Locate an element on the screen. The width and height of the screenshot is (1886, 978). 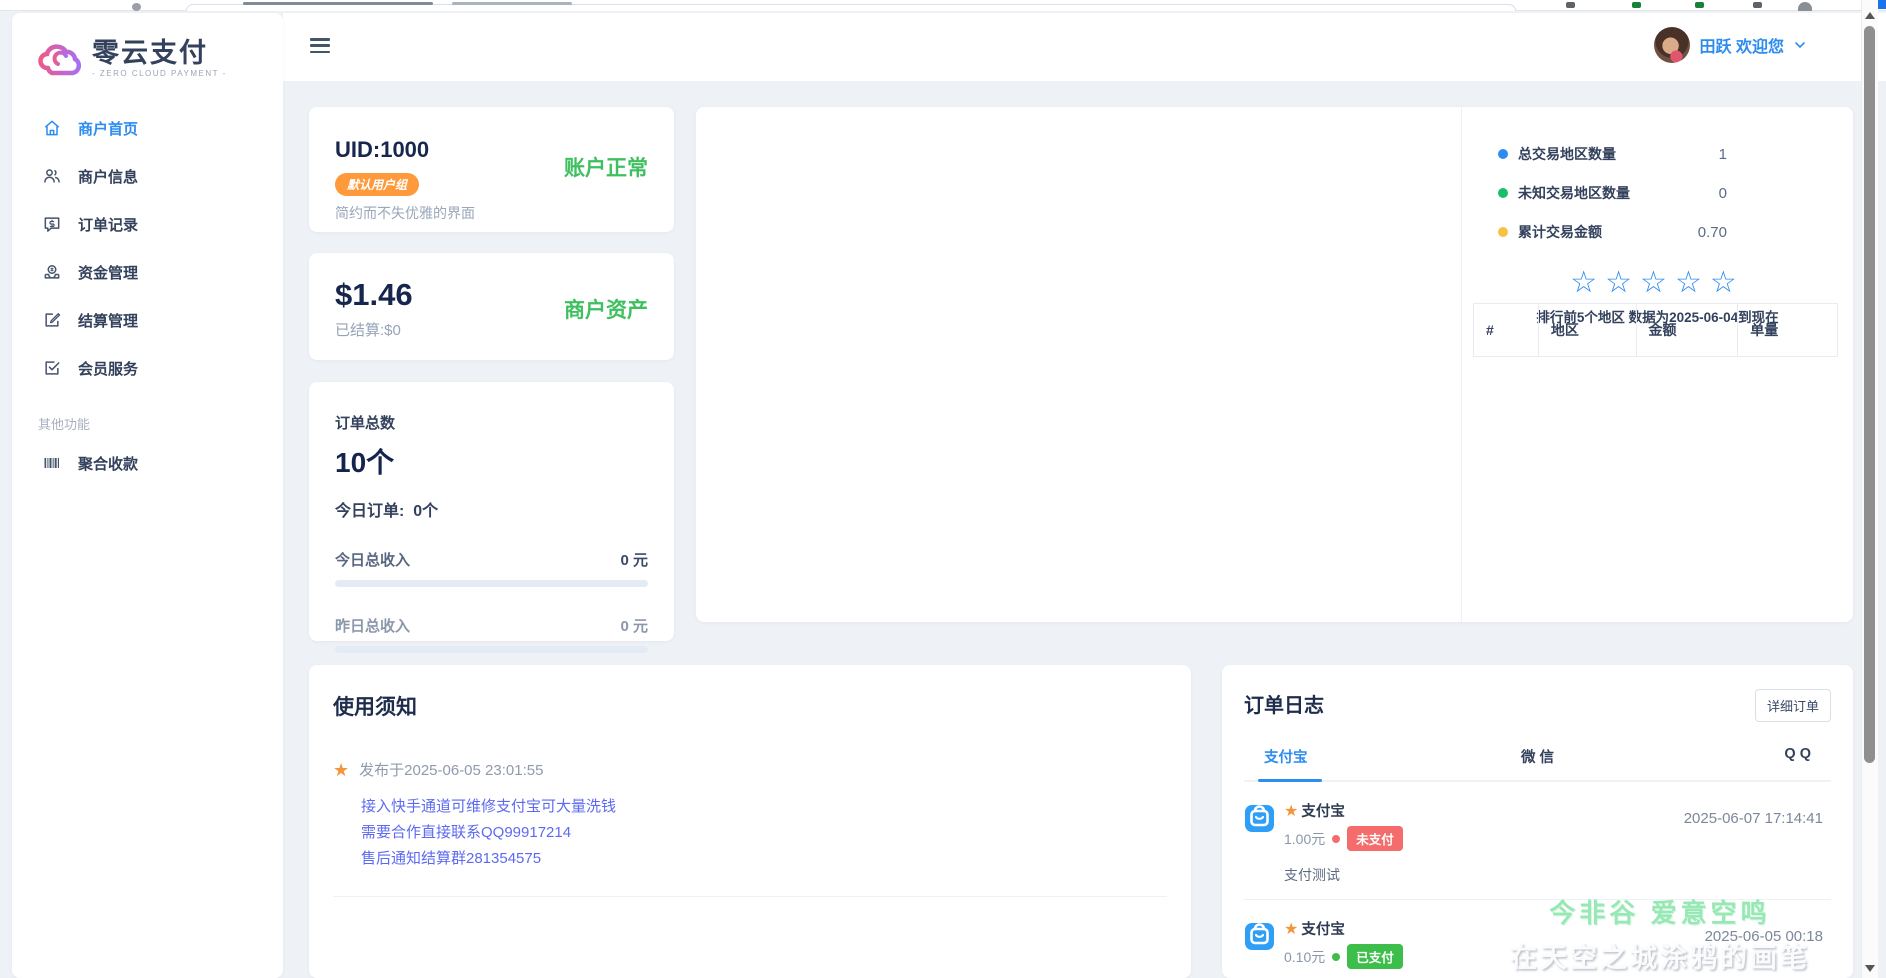
sidebar-item-member-services: 会员服务 is located at coordinates (147, 368).